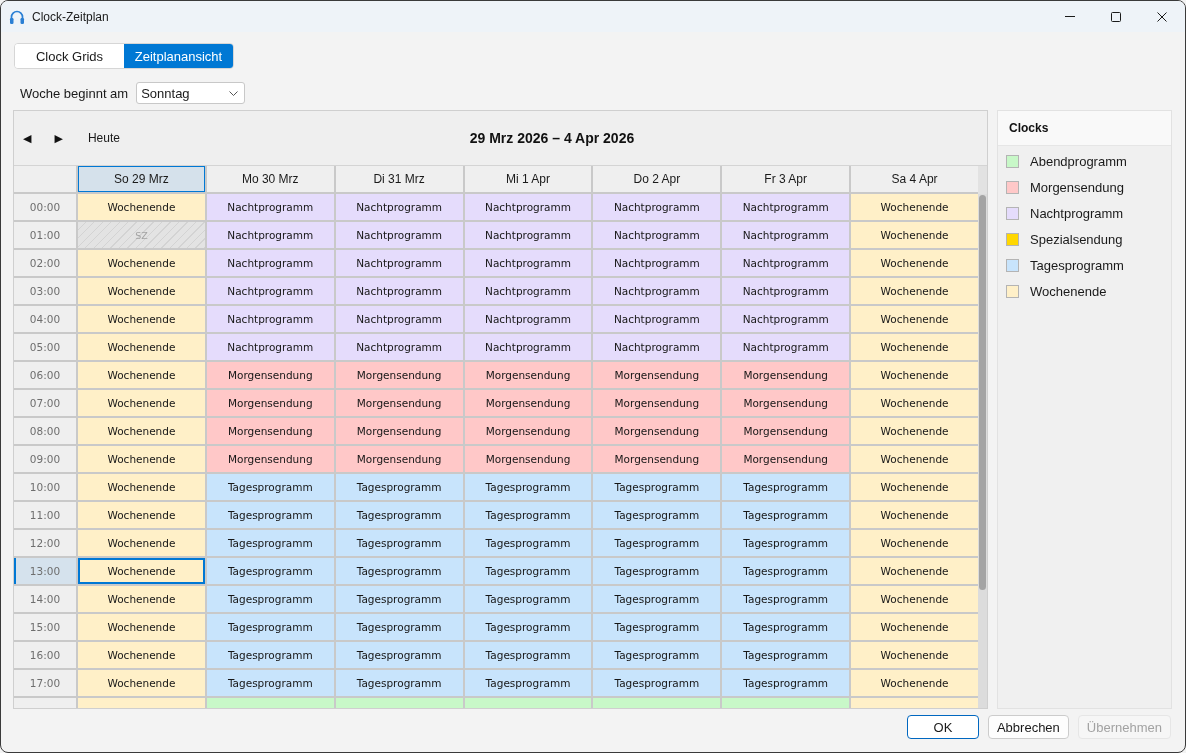 The width and height of the screenshot is (1186, 753). What do you see at coordinates (191, 93) in the screenshot?
I see `week-start-dropdown: Sonntag` at bounding box center [191, 93].